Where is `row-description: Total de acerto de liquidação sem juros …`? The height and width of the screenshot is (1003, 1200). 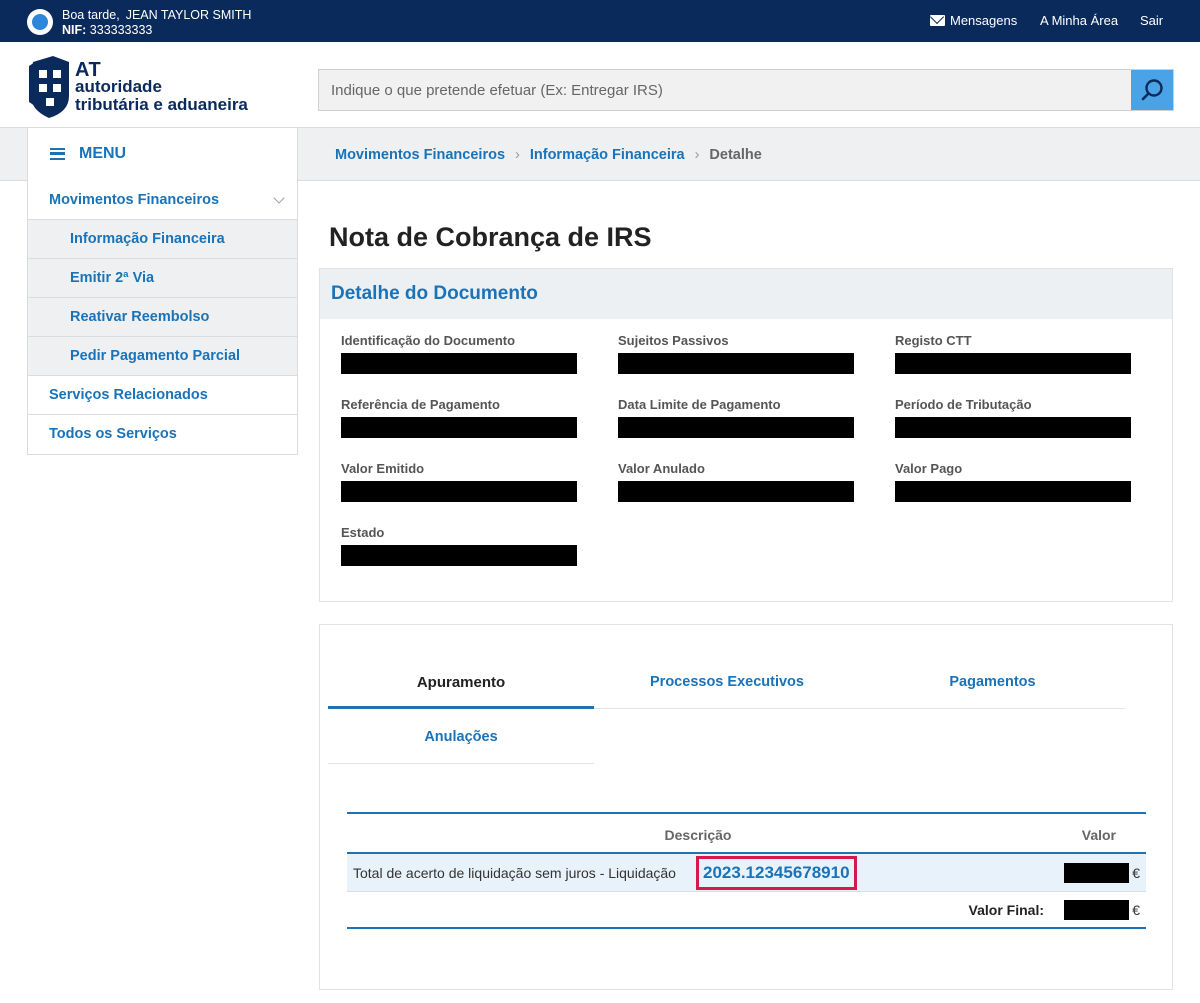
row-description: Total de acerto de liquidação sem juros … is located at coordinates (514, 873).